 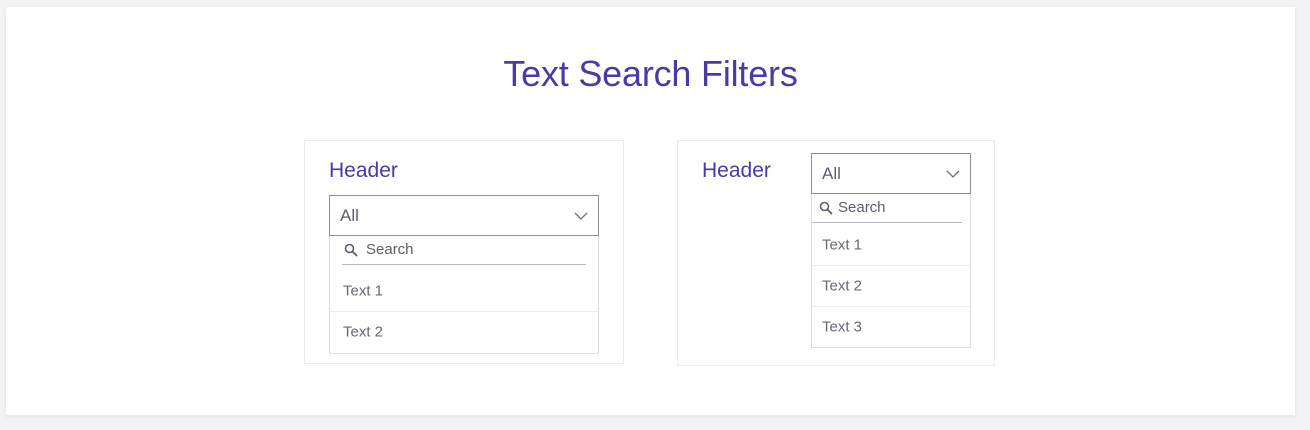 I want to click on filter-dropdown: Search Text 1 Text 2 Text 3, so click(x=891, y=271).